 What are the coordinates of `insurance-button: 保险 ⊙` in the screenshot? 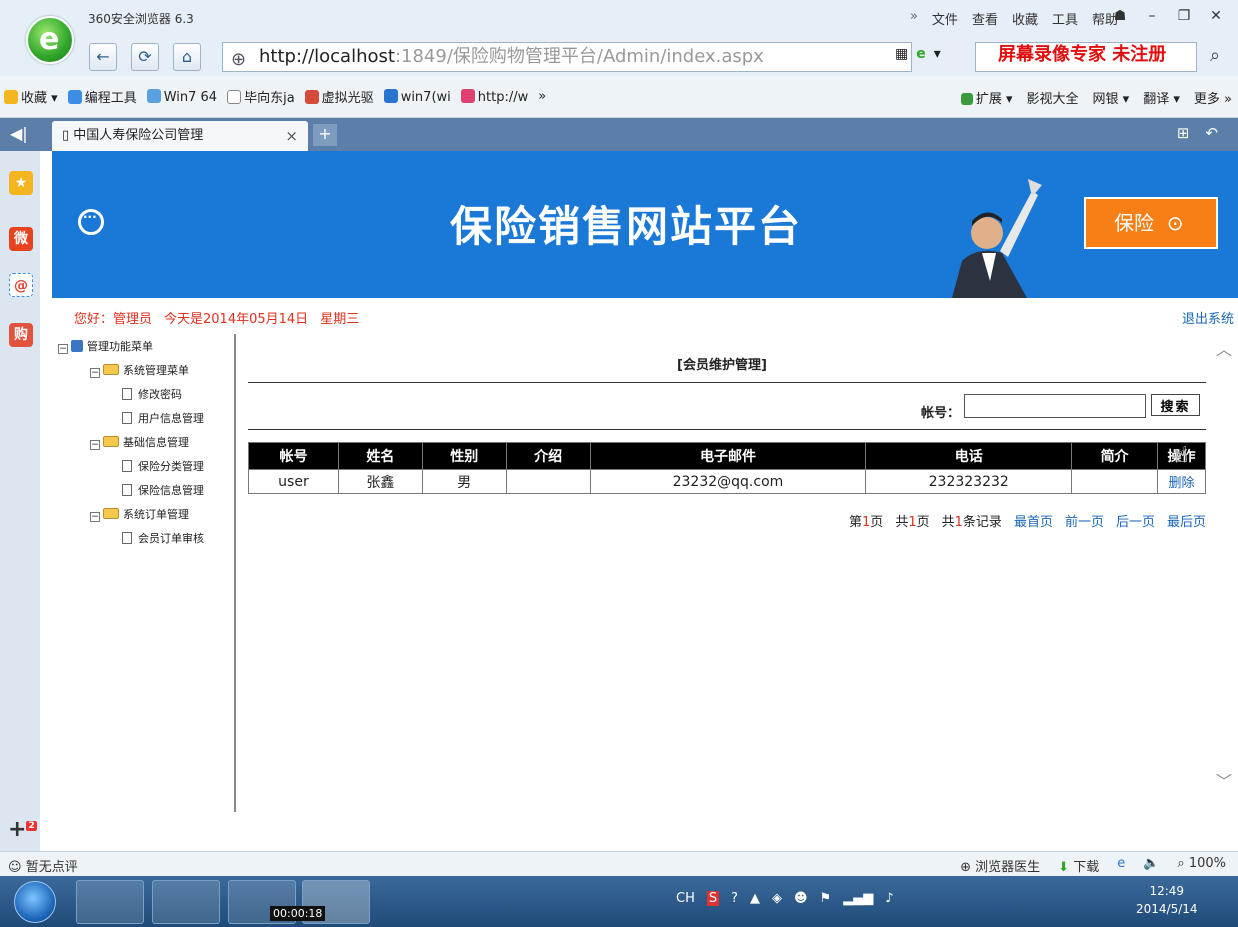 It's located at (1151, 223).